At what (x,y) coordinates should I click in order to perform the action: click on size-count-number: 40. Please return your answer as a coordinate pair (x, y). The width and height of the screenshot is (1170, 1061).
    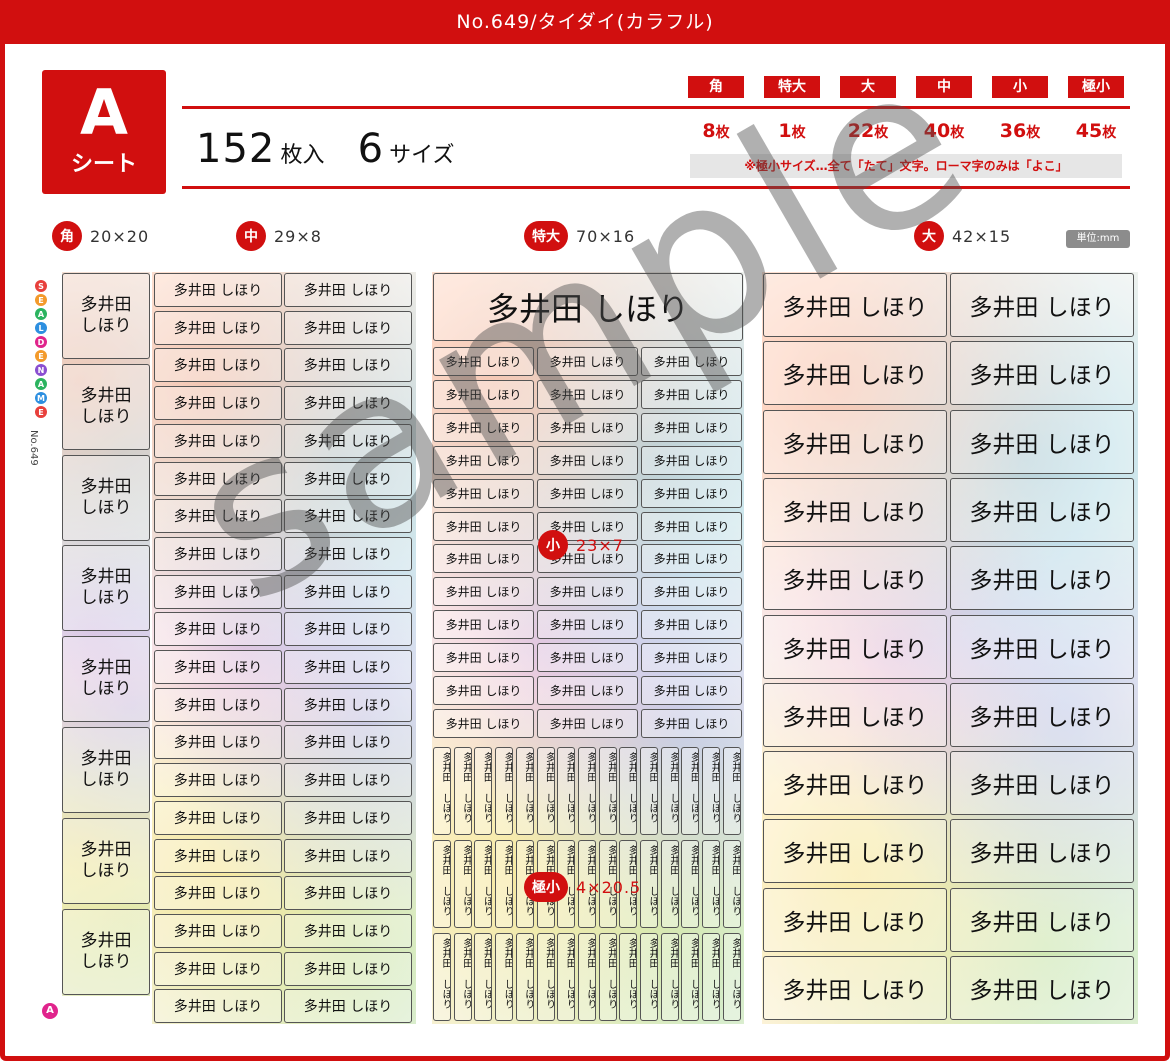
    Looking at the image, I should click on (937, 131).